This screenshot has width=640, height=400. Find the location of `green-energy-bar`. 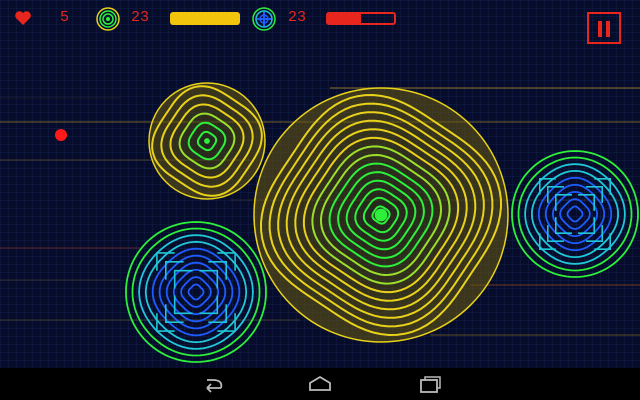

green-energy-bar is located at coordinates (205, 18).